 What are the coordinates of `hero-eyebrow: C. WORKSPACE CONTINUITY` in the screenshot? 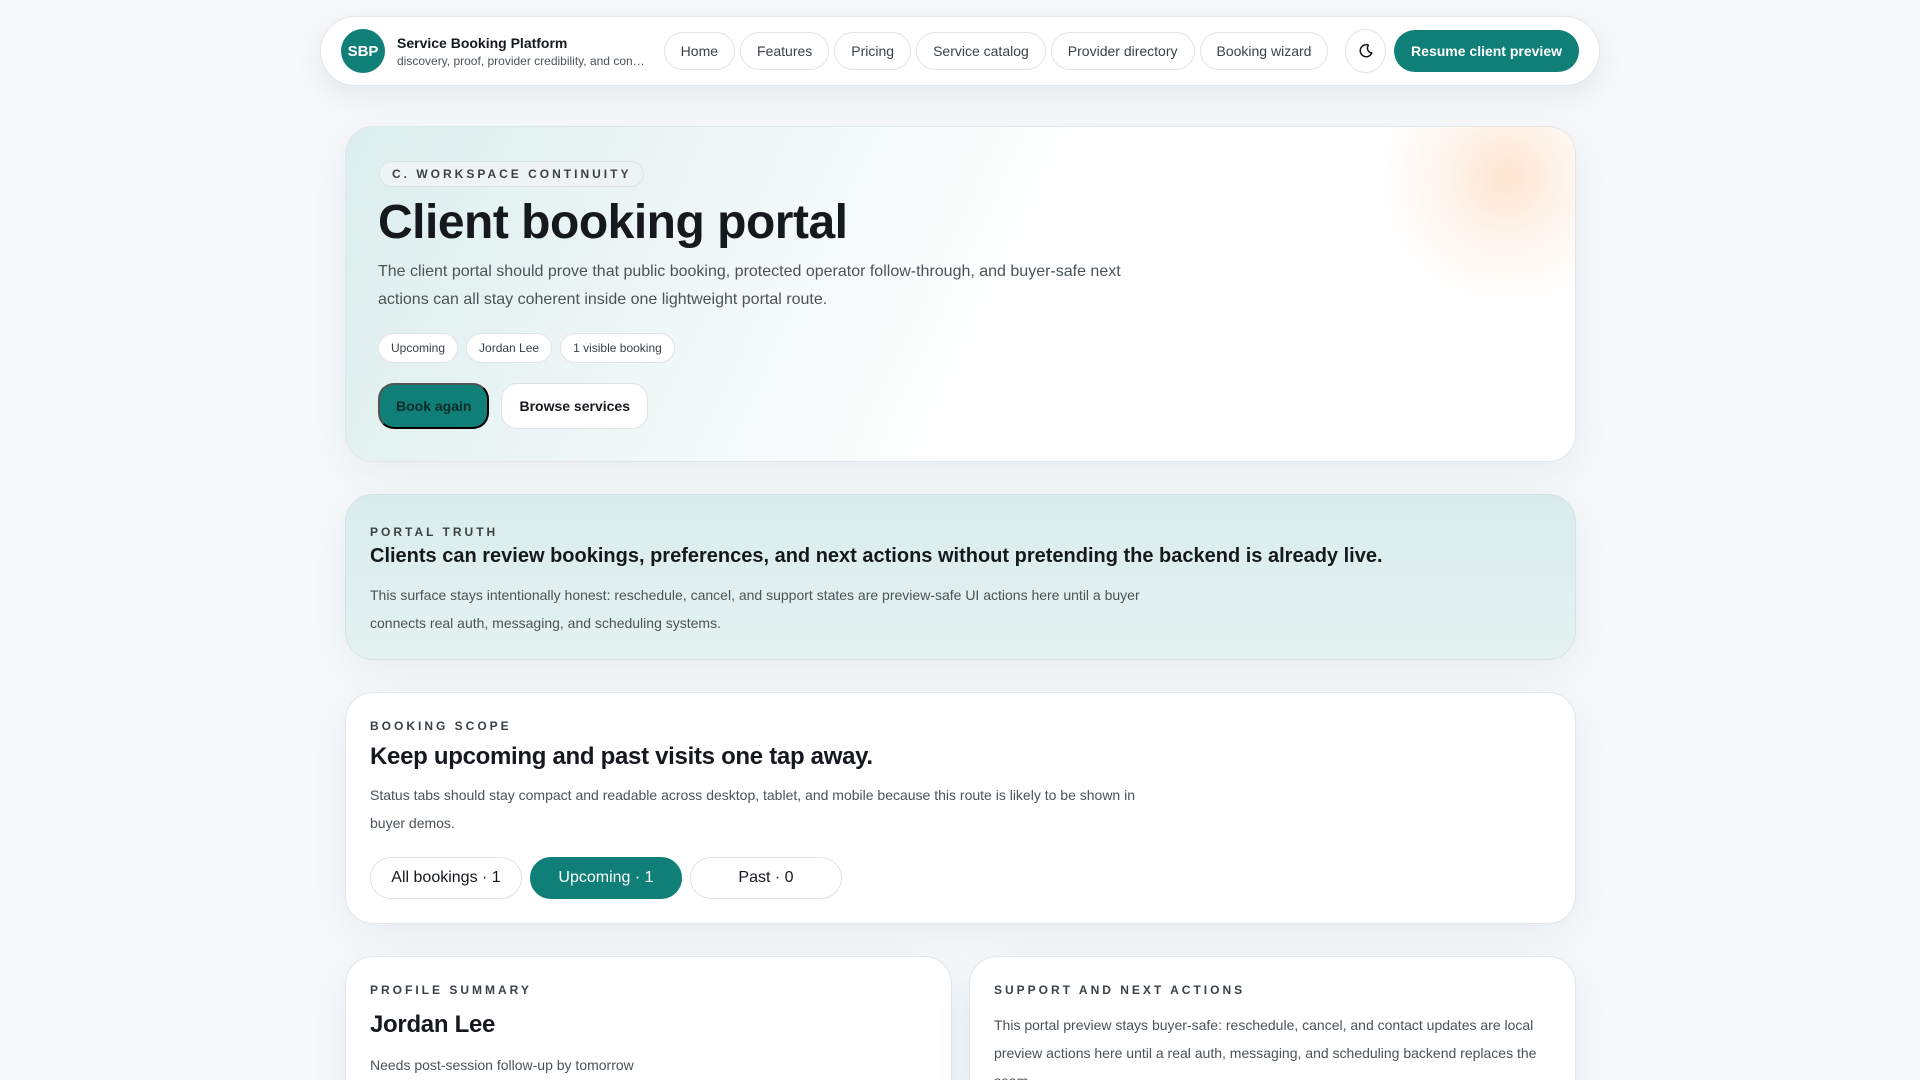 It's located at (512, 174).